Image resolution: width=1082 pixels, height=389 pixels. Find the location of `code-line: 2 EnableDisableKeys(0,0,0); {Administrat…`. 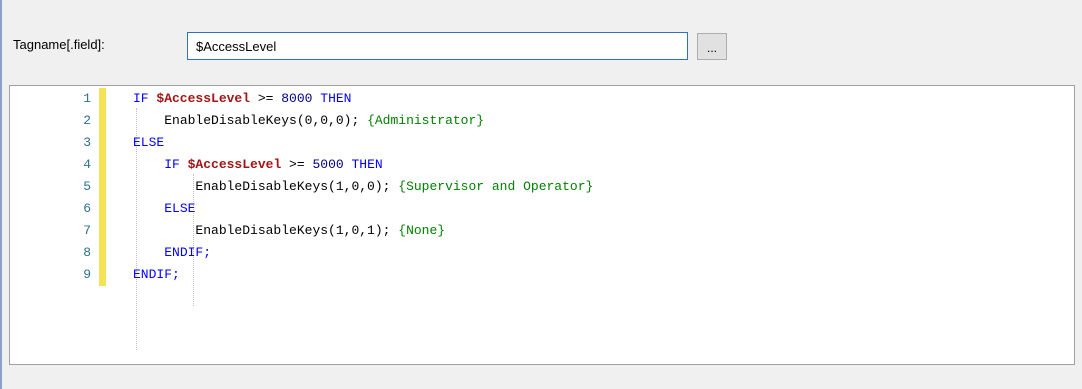

code-line: 2 EnableDisableKeys(0,0,0); {Administrat… is located at coordinates (542, 121).